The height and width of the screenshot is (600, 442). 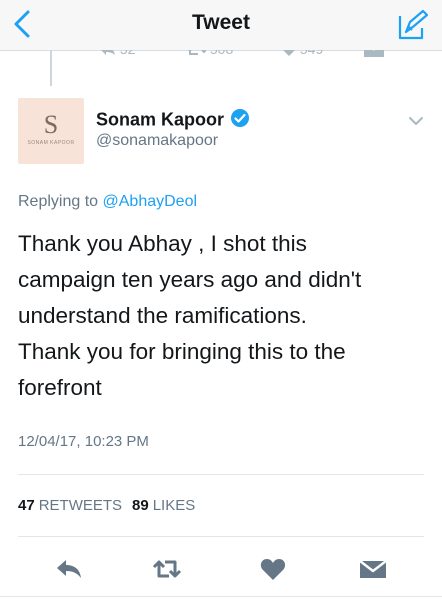 What do you see at coordinates (150, 201) in the screenshot?
I see `replying-to-mention: @AbhayDeol` at bounding box center [150, 201].